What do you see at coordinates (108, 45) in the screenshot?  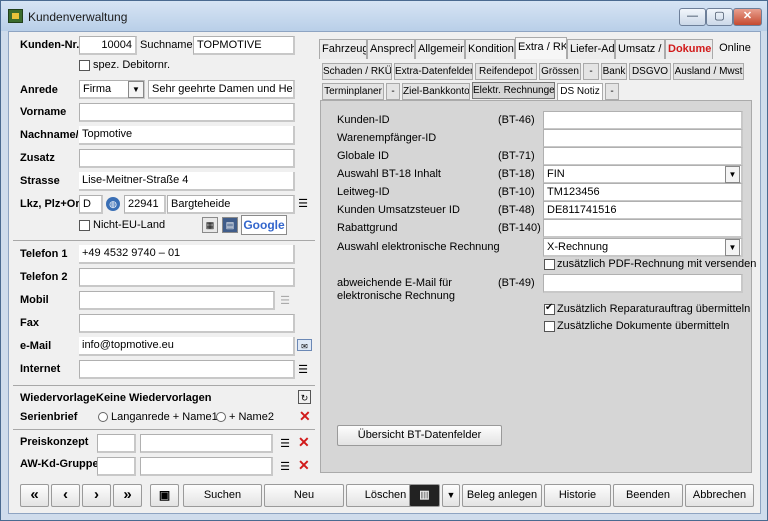 I see `kunden-nr-field: 10004` at bounding box center [108, 45].